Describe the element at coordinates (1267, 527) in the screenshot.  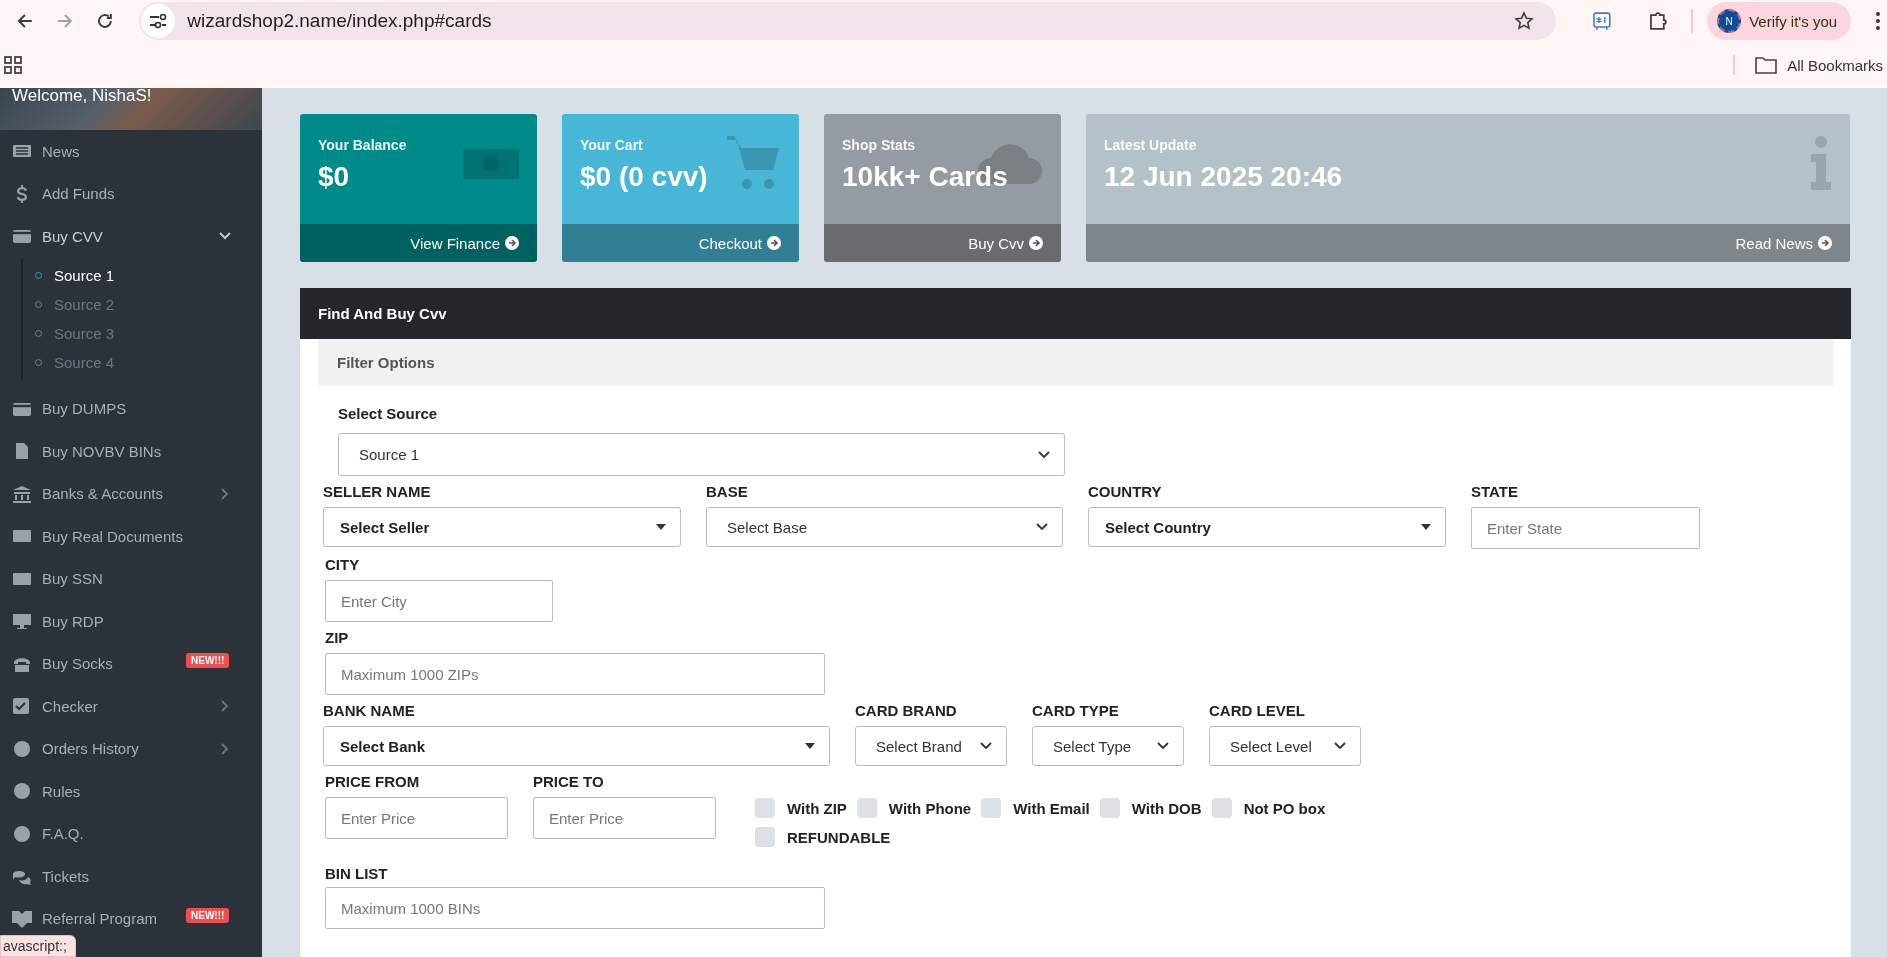
I see `combobox: Select Country` at that location.